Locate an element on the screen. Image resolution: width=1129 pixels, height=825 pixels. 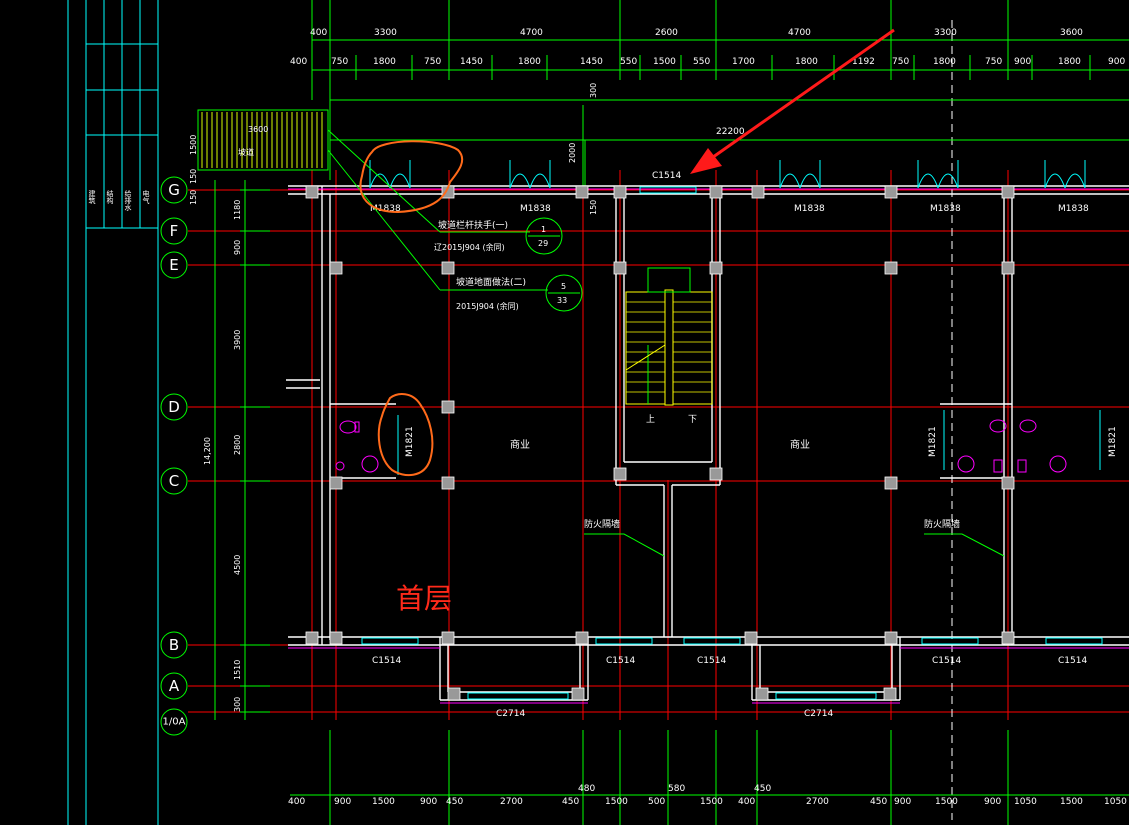
stair-up-label: 上 is located at coordinates (650, 419).